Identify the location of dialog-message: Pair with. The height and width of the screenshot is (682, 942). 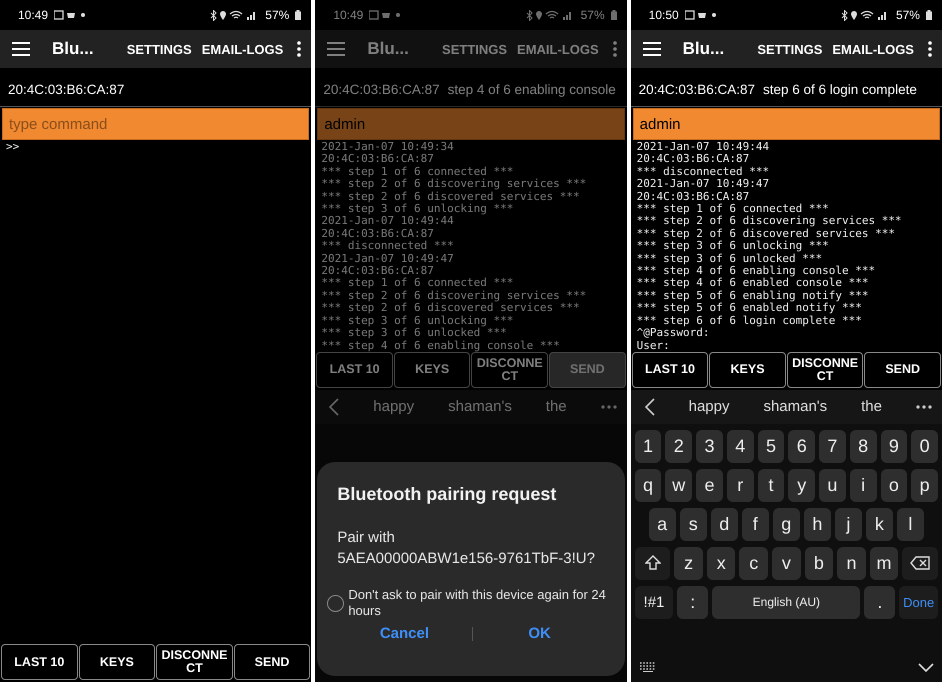
(366, 538).